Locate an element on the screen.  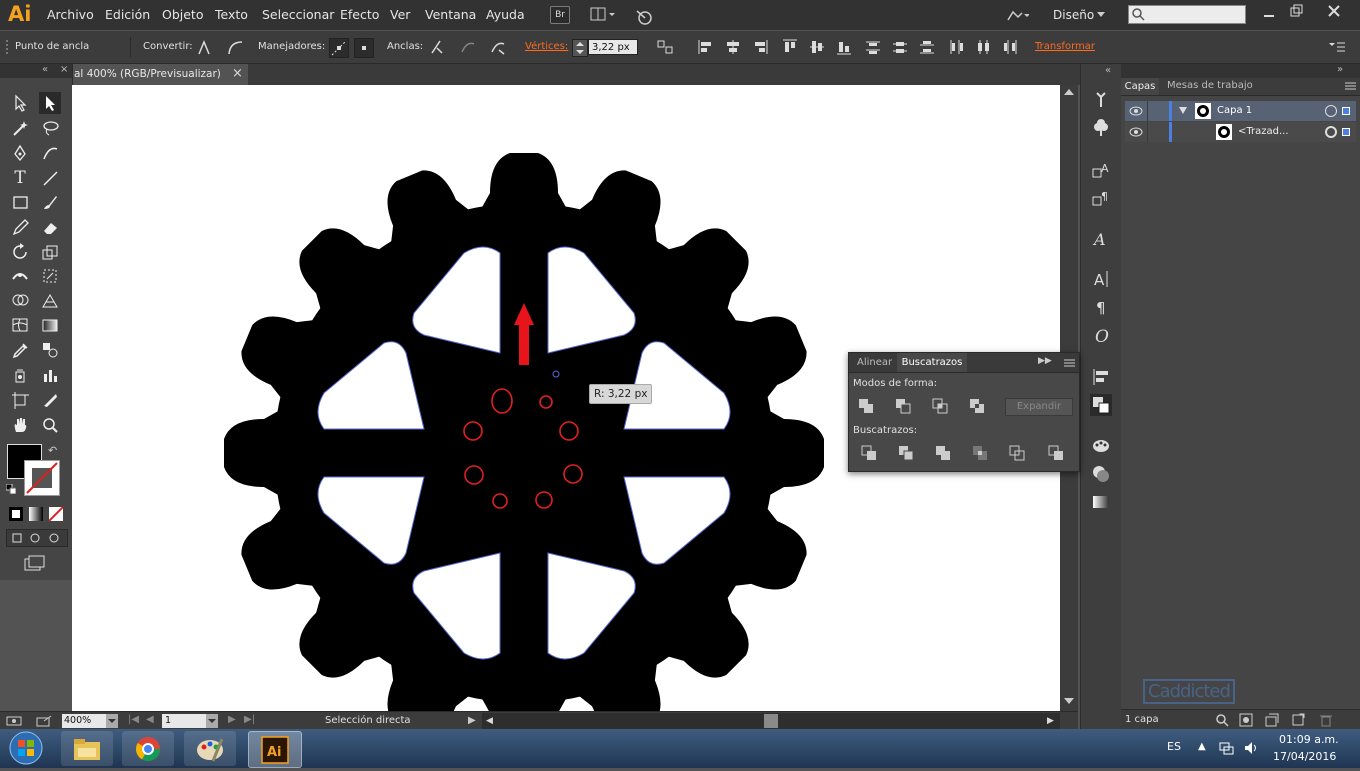
layers-panel-header: » is located at coordinates (1240, 71).